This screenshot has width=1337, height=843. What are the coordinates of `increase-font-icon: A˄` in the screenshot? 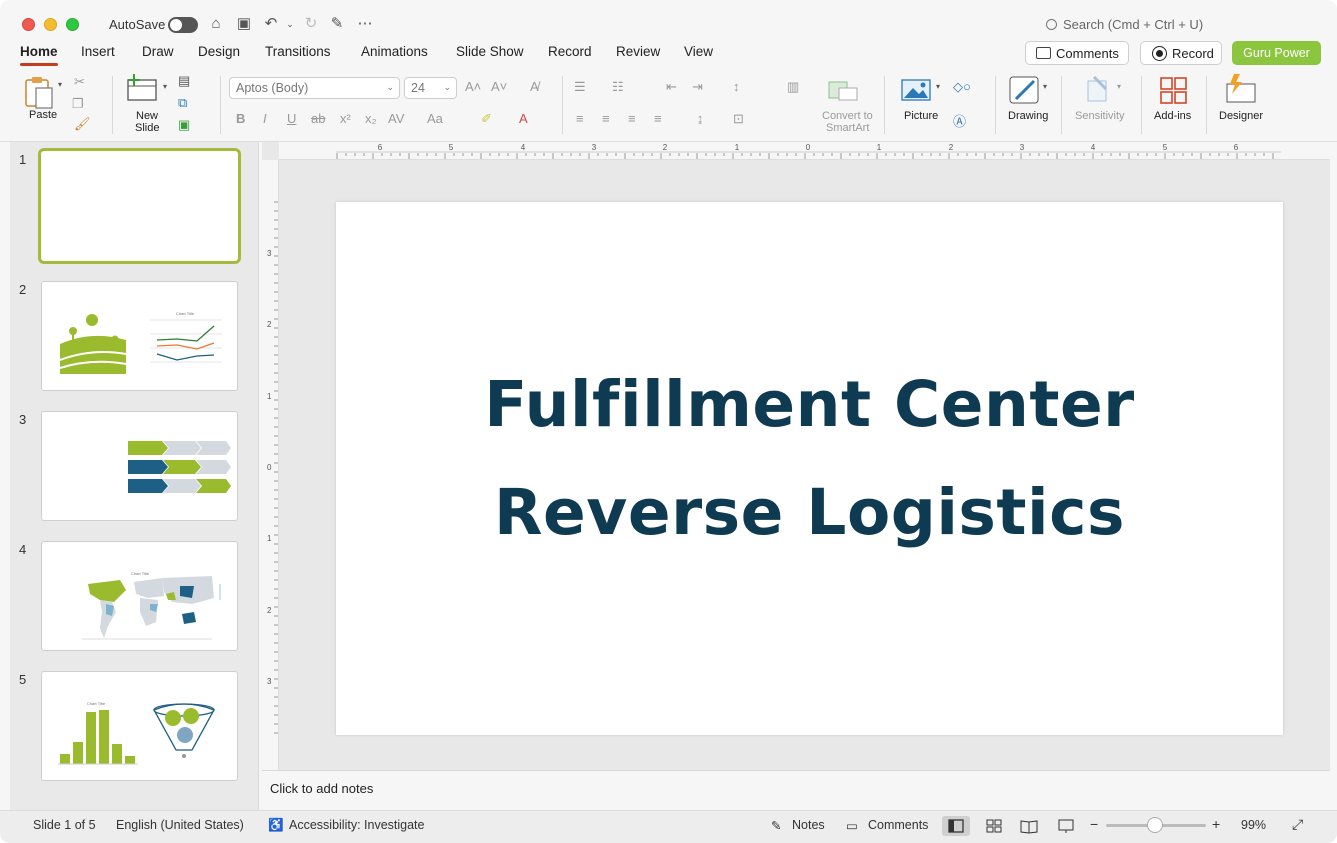 It's located at (473, 86).